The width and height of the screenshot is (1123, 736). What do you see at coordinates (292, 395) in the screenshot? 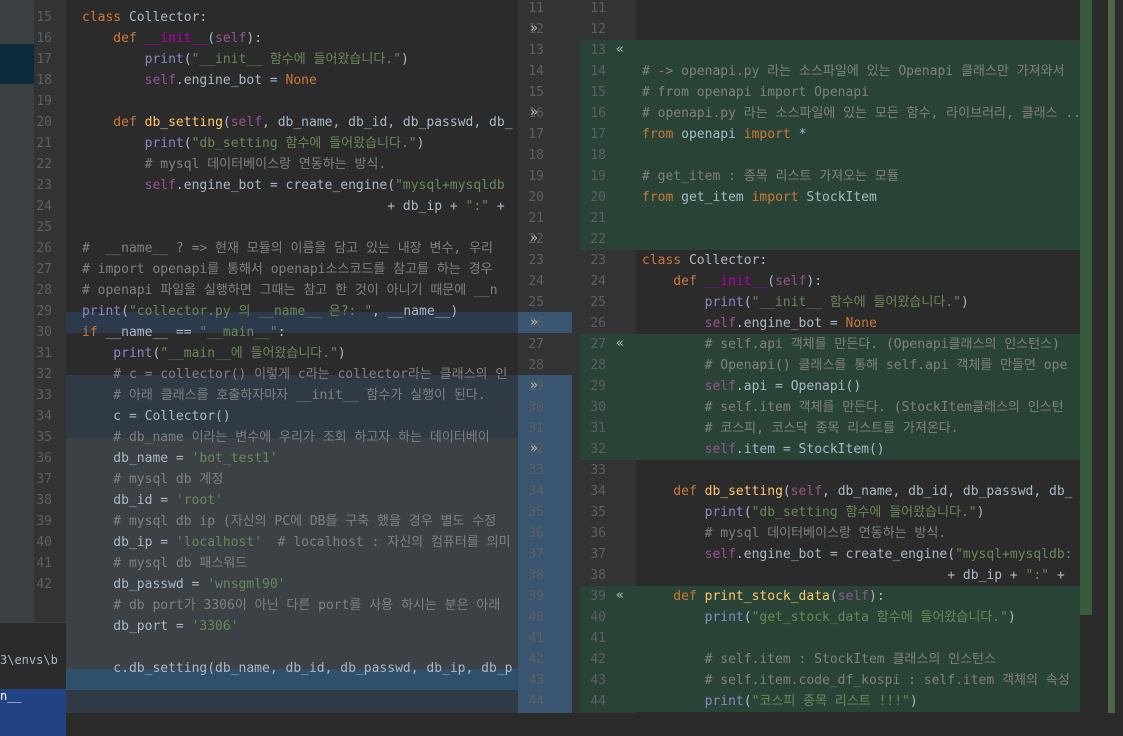
I see `code-line: # 아래 클래스를 호출하자마자 __init__ 함수가 실행이 된다.` at bounding box center [292, 395].